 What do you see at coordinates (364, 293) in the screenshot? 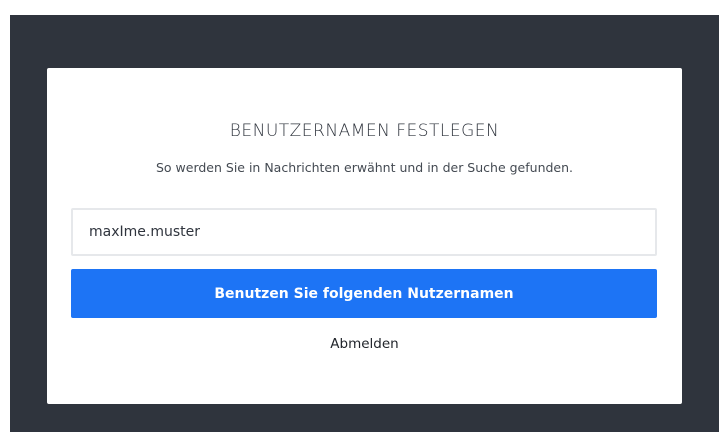
I see `use-username-button: Benutzen Sie folgenden Nutzernamen` at bounding box center [364, 293].